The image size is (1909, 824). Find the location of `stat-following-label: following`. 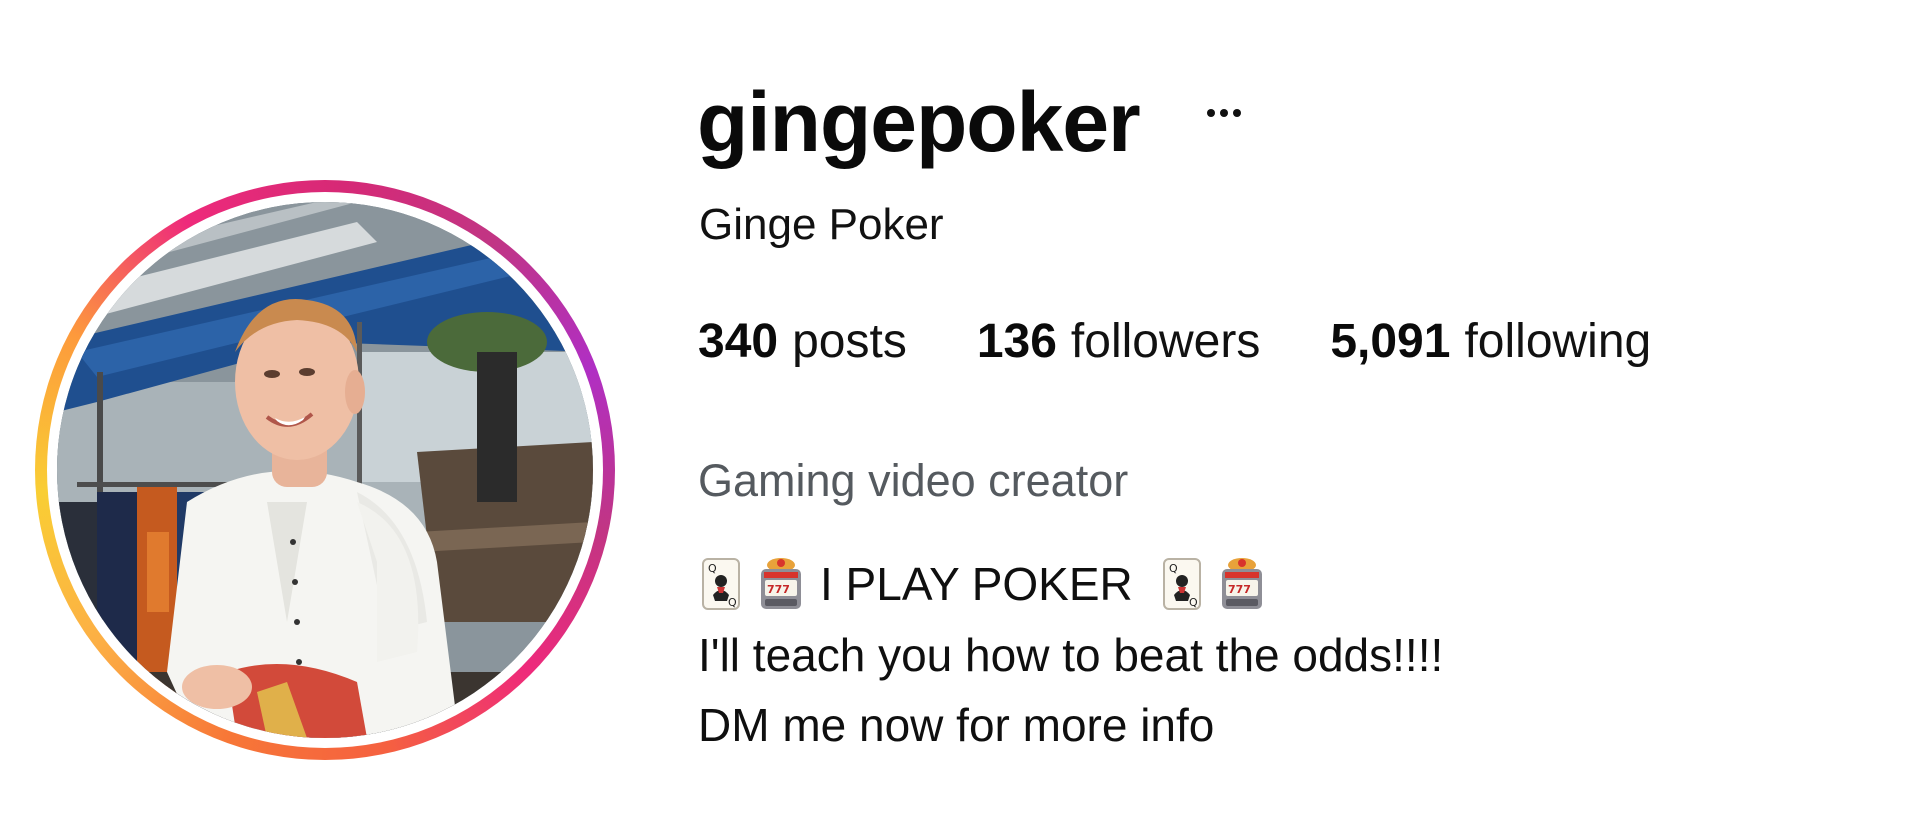

stat-following-label: following is located at coordinates (1558, 341).